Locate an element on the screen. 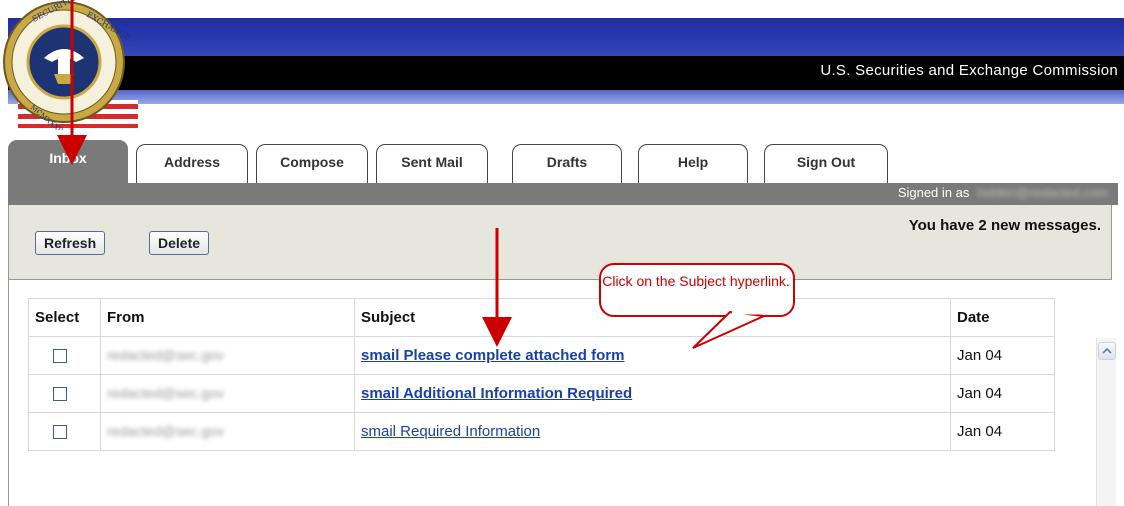  delete-button: Delete is located at coordinates (179, 243).